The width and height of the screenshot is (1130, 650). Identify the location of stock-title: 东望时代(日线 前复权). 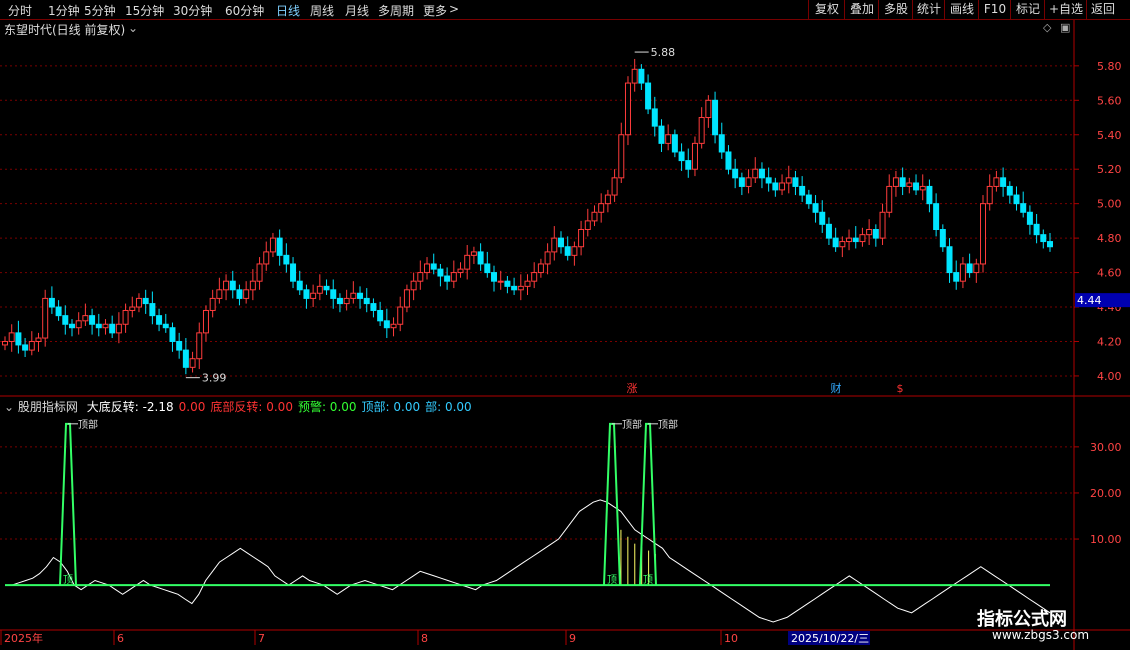
(64, 29).